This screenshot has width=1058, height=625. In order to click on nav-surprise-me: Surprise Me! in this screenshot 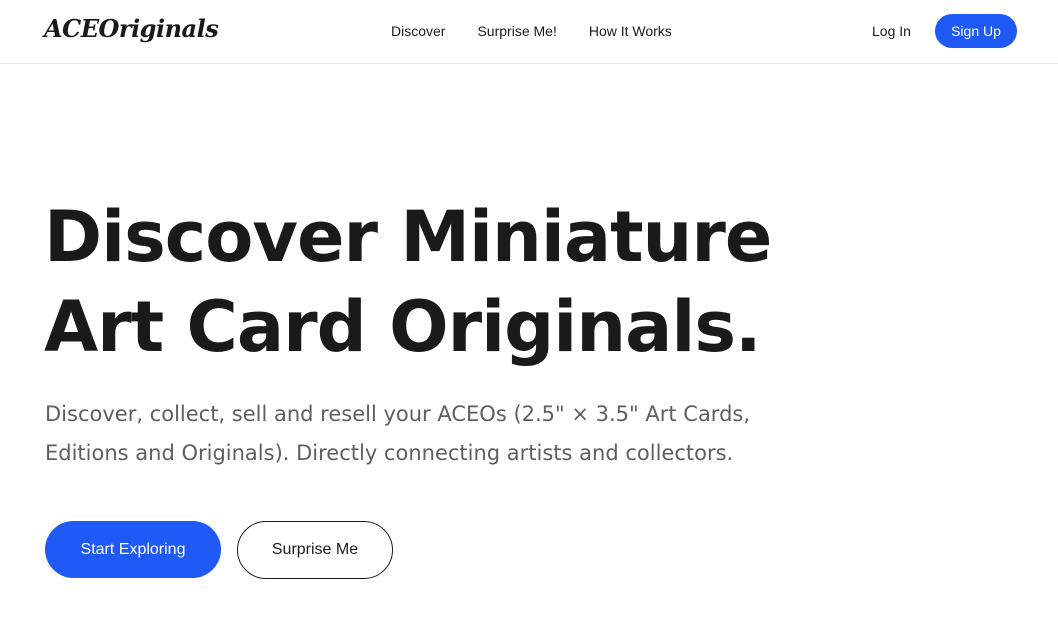, I will do `click(516, 31)`.